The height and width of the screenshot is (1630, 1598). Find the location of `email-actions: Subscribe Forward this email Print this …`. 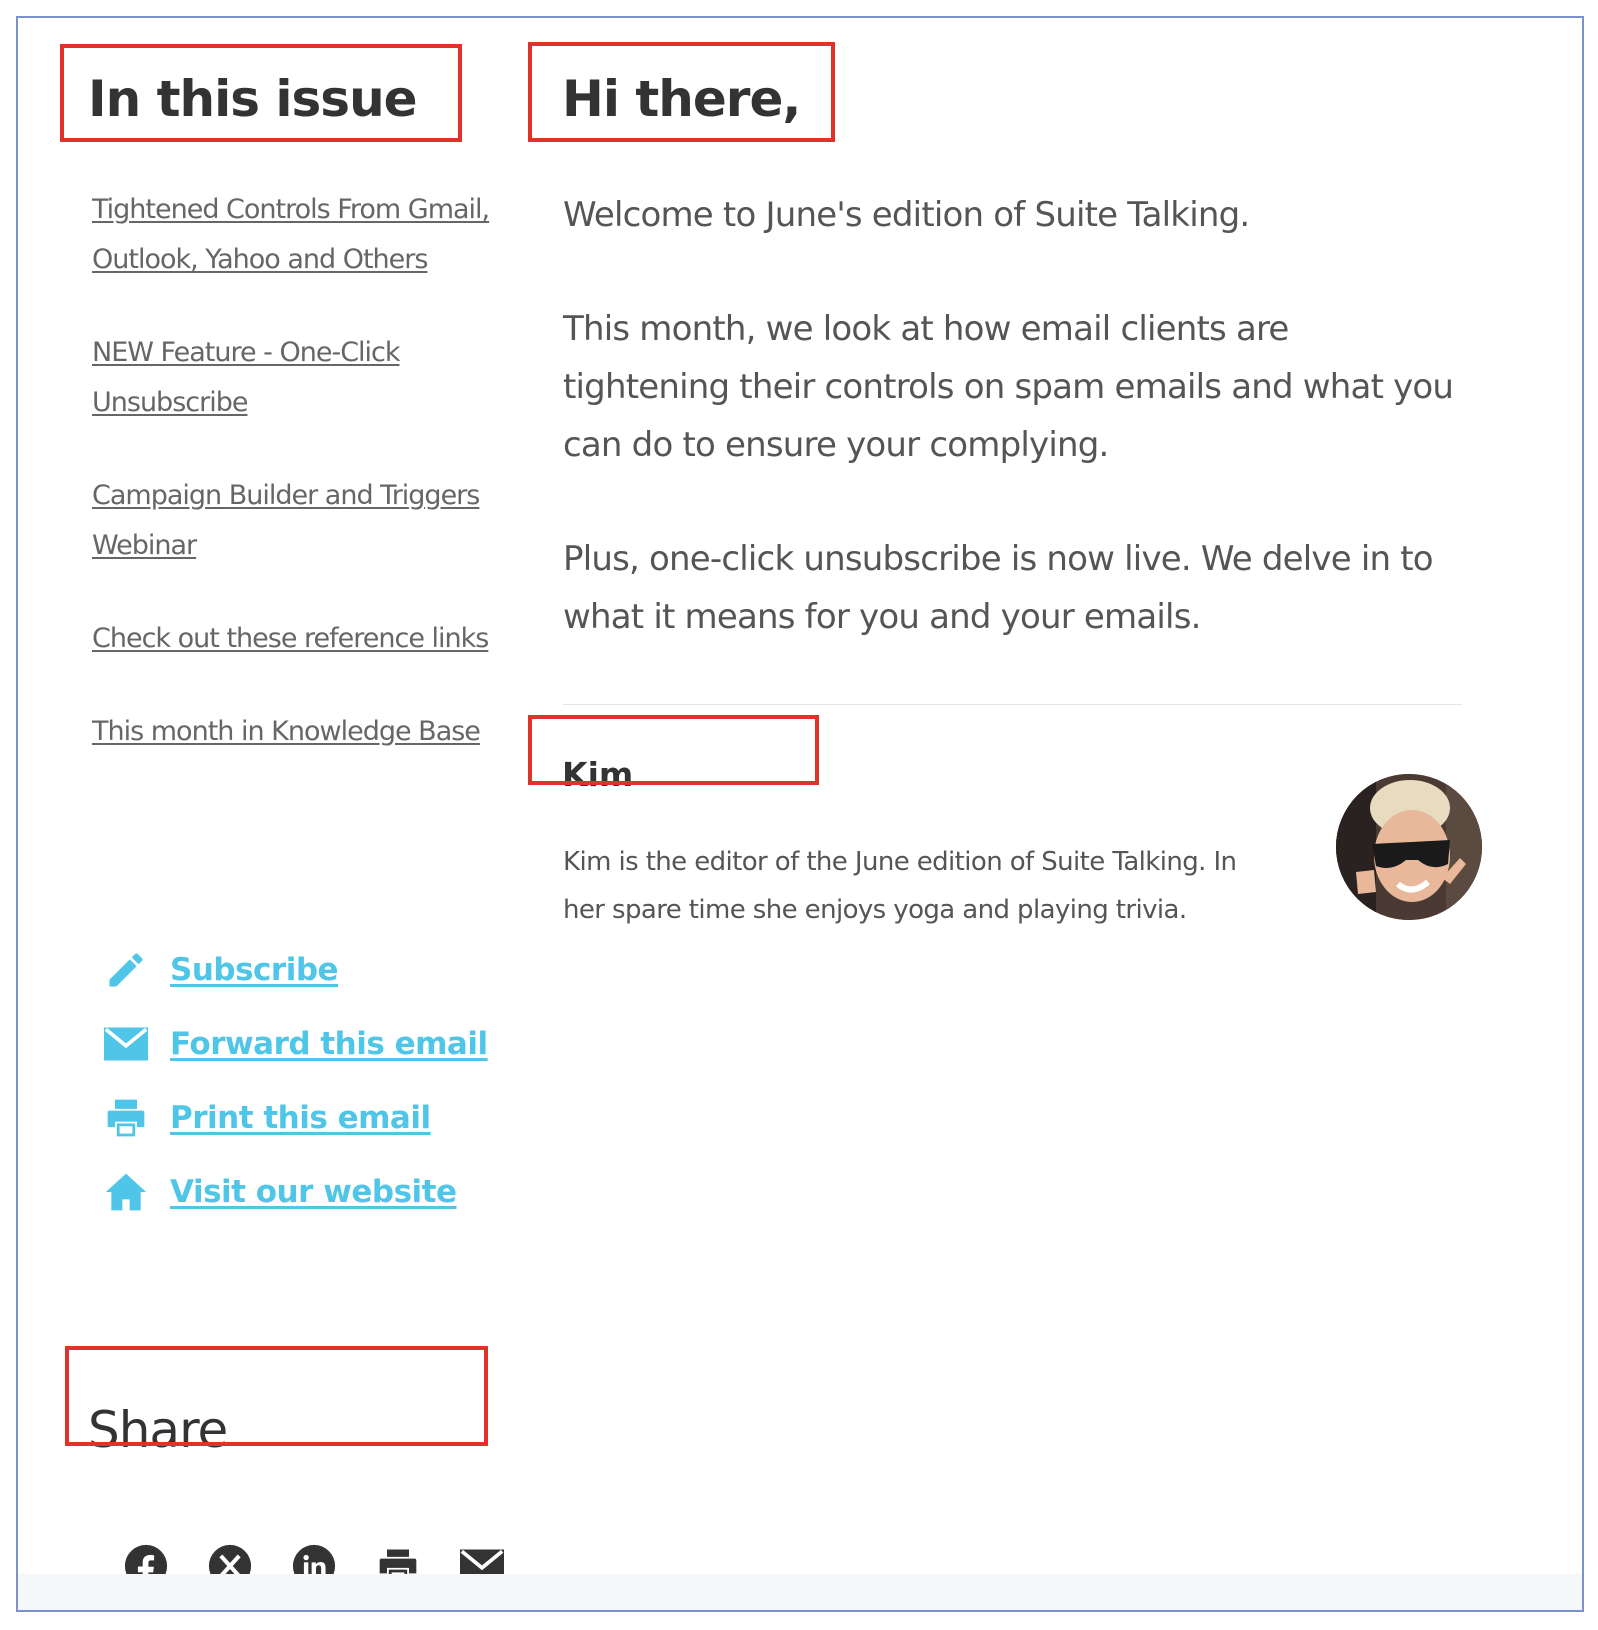

email-actions: Subscribe Forward this email Print this … is located at coordinates (295, 1094).